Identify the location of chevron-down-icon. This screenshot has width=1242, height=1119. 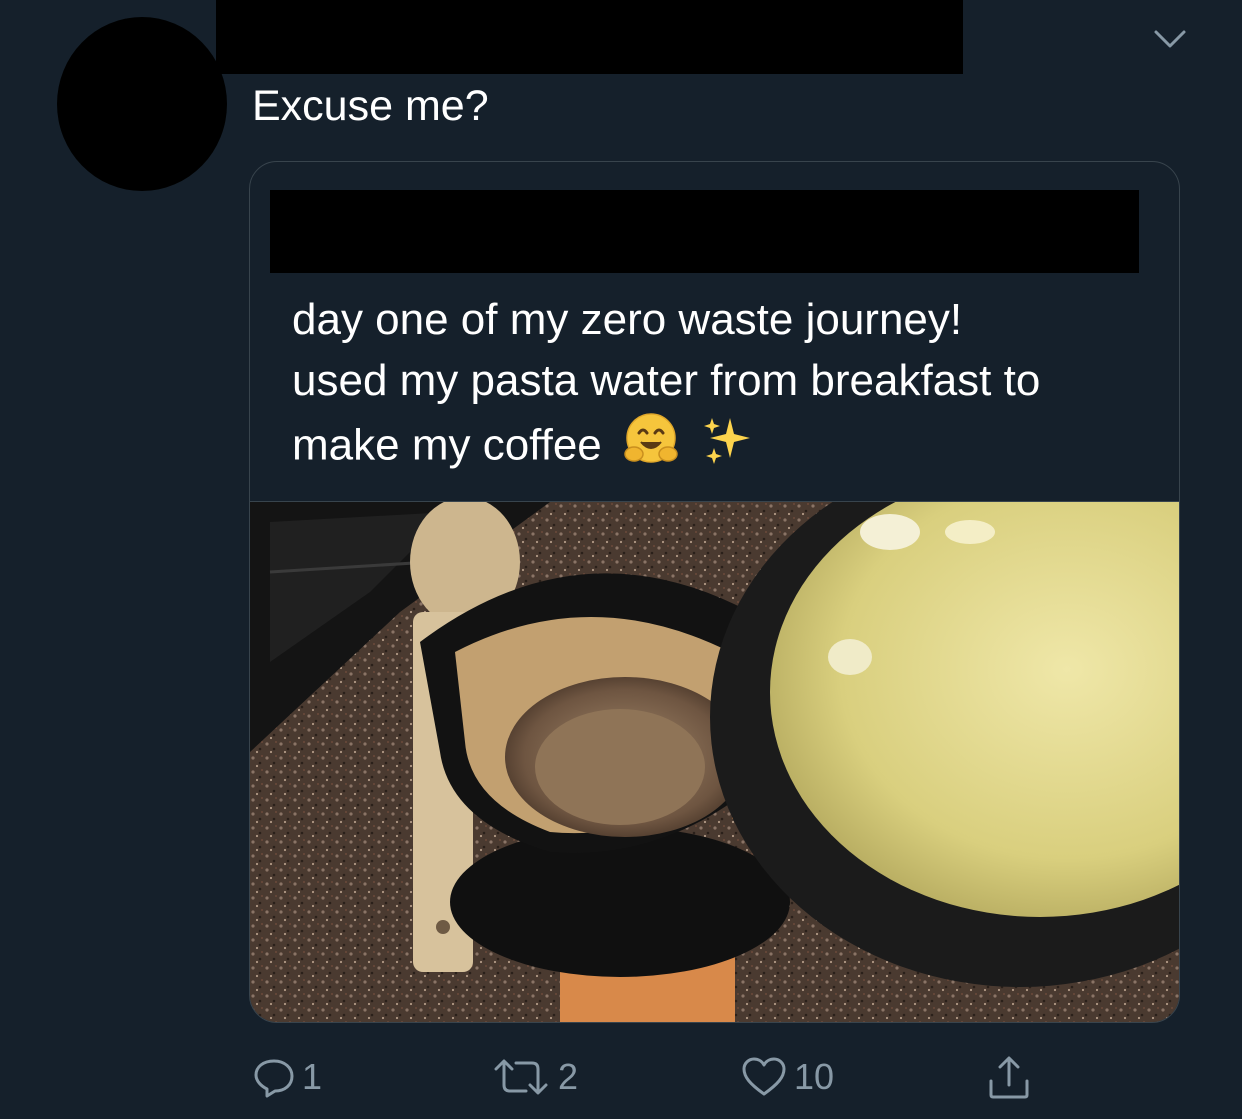
(1170, 39).